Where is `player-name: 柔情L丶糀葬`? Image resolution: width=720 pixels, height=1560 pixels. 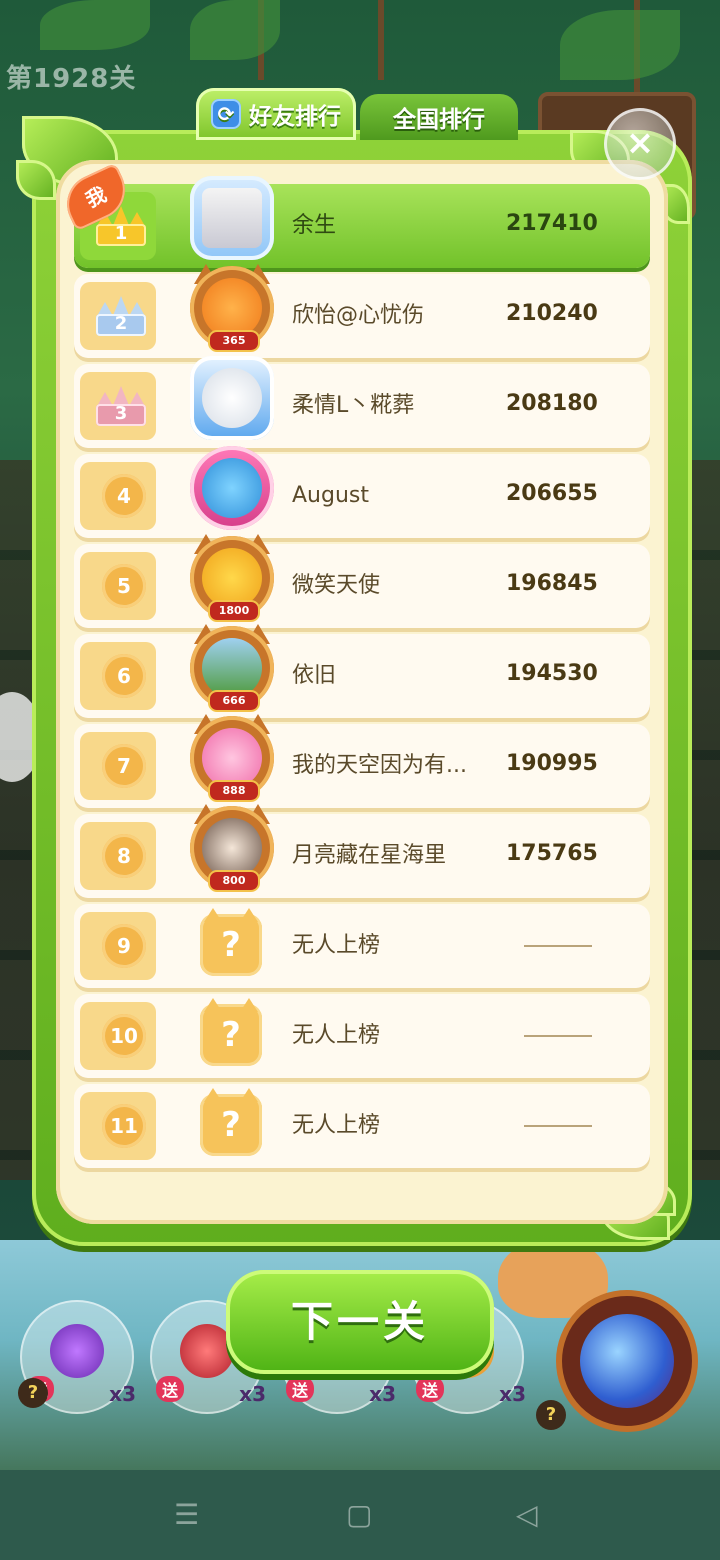
player-name: 柔情L丶糀葬 is located at coordinates (353, 405).